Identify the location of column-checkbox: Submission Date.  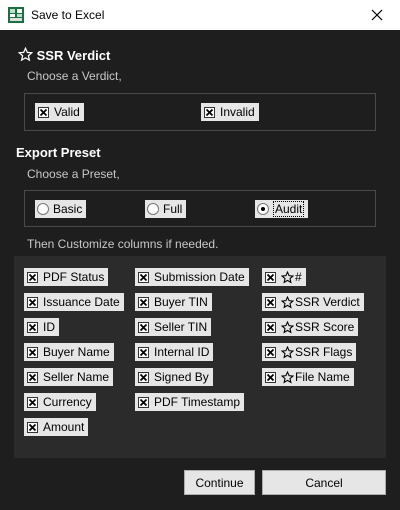
(192, 277).